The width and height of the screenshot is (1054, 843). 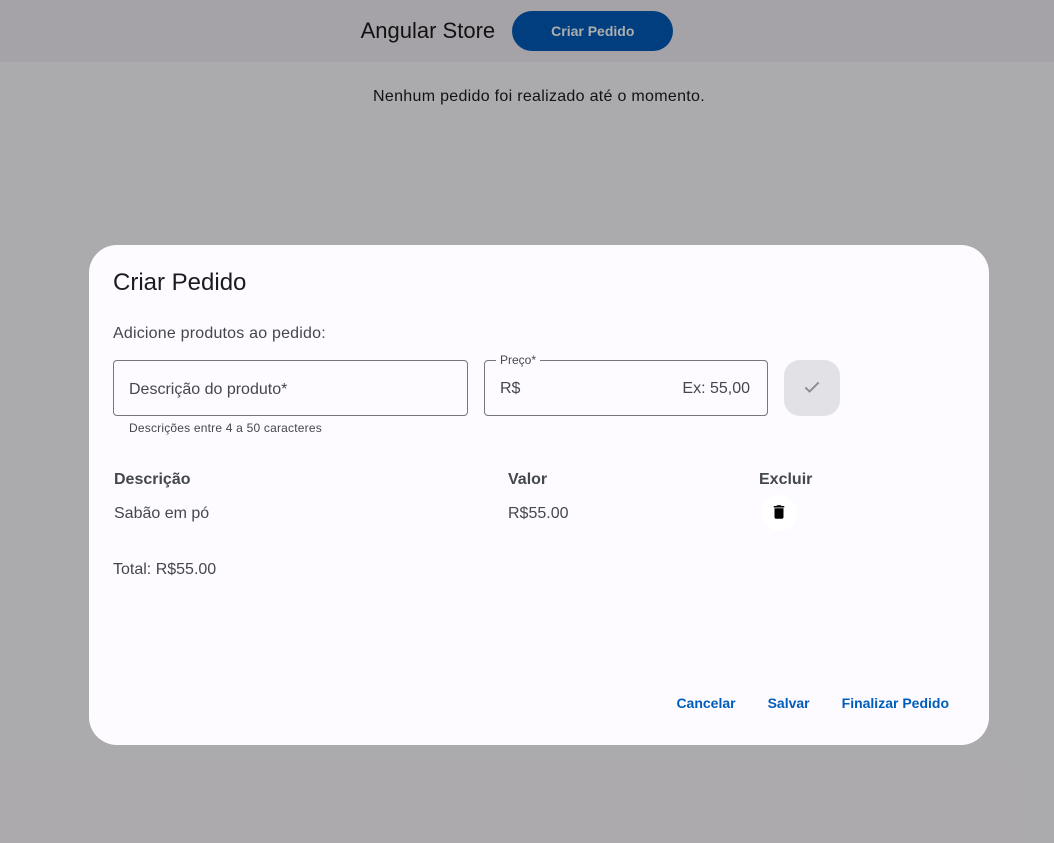 I want to click on dialog-actions: Cancelar Salvar Finalizar Pedido, so click(x=812, y=703).